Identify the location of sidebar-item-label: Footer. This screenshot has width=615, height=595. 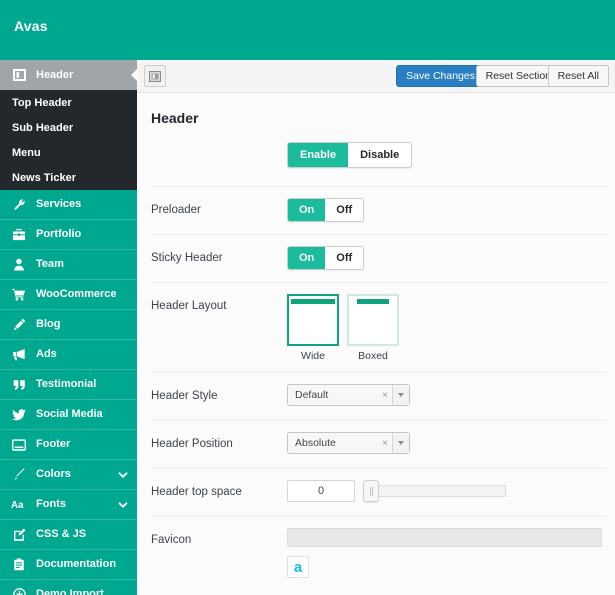
(53, 444).